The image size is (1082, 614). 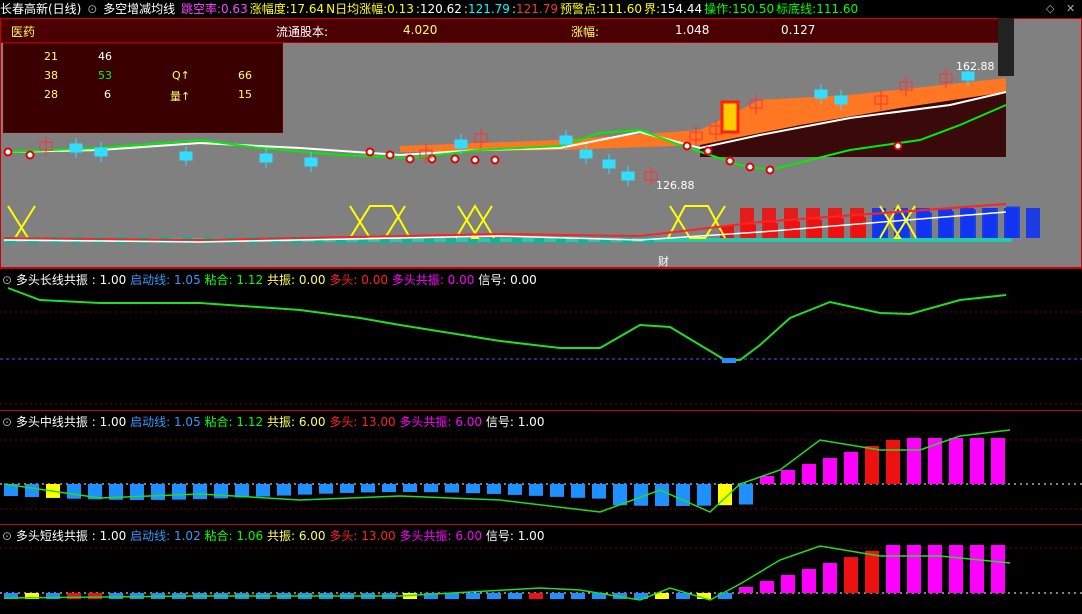 What do you see at coordinates (523, 280) in the screenshot?
I see `panel-v6: 0.00` at bounding box center [523, 280].